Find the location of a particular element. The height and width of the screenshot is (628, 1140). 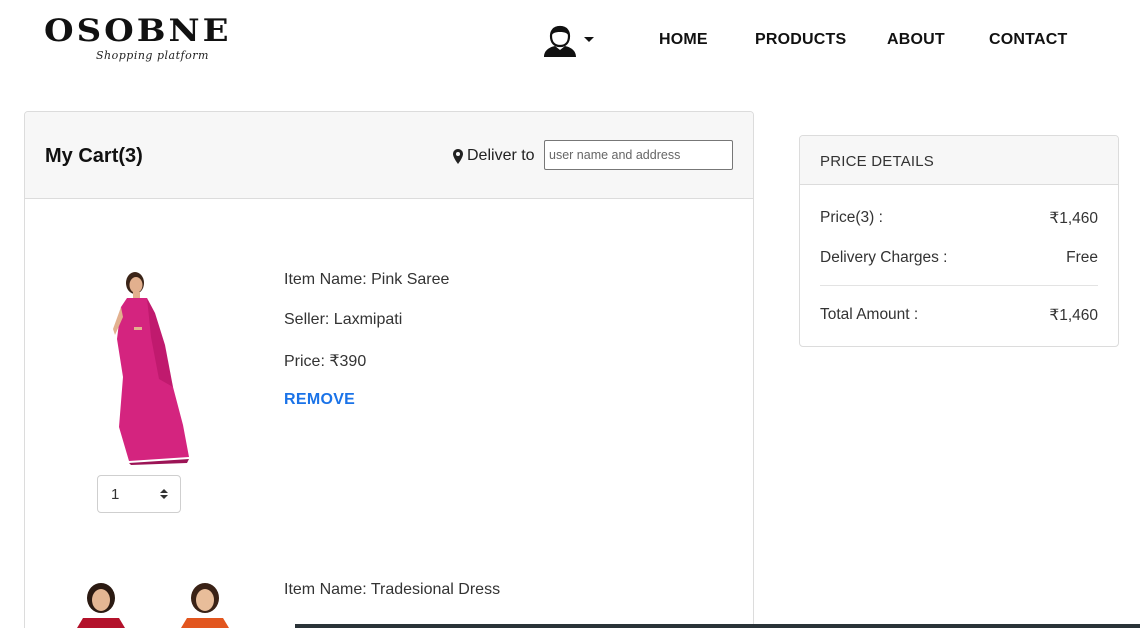

price-details-title: PRICE DETAILS is located at coordinates (877, 161).